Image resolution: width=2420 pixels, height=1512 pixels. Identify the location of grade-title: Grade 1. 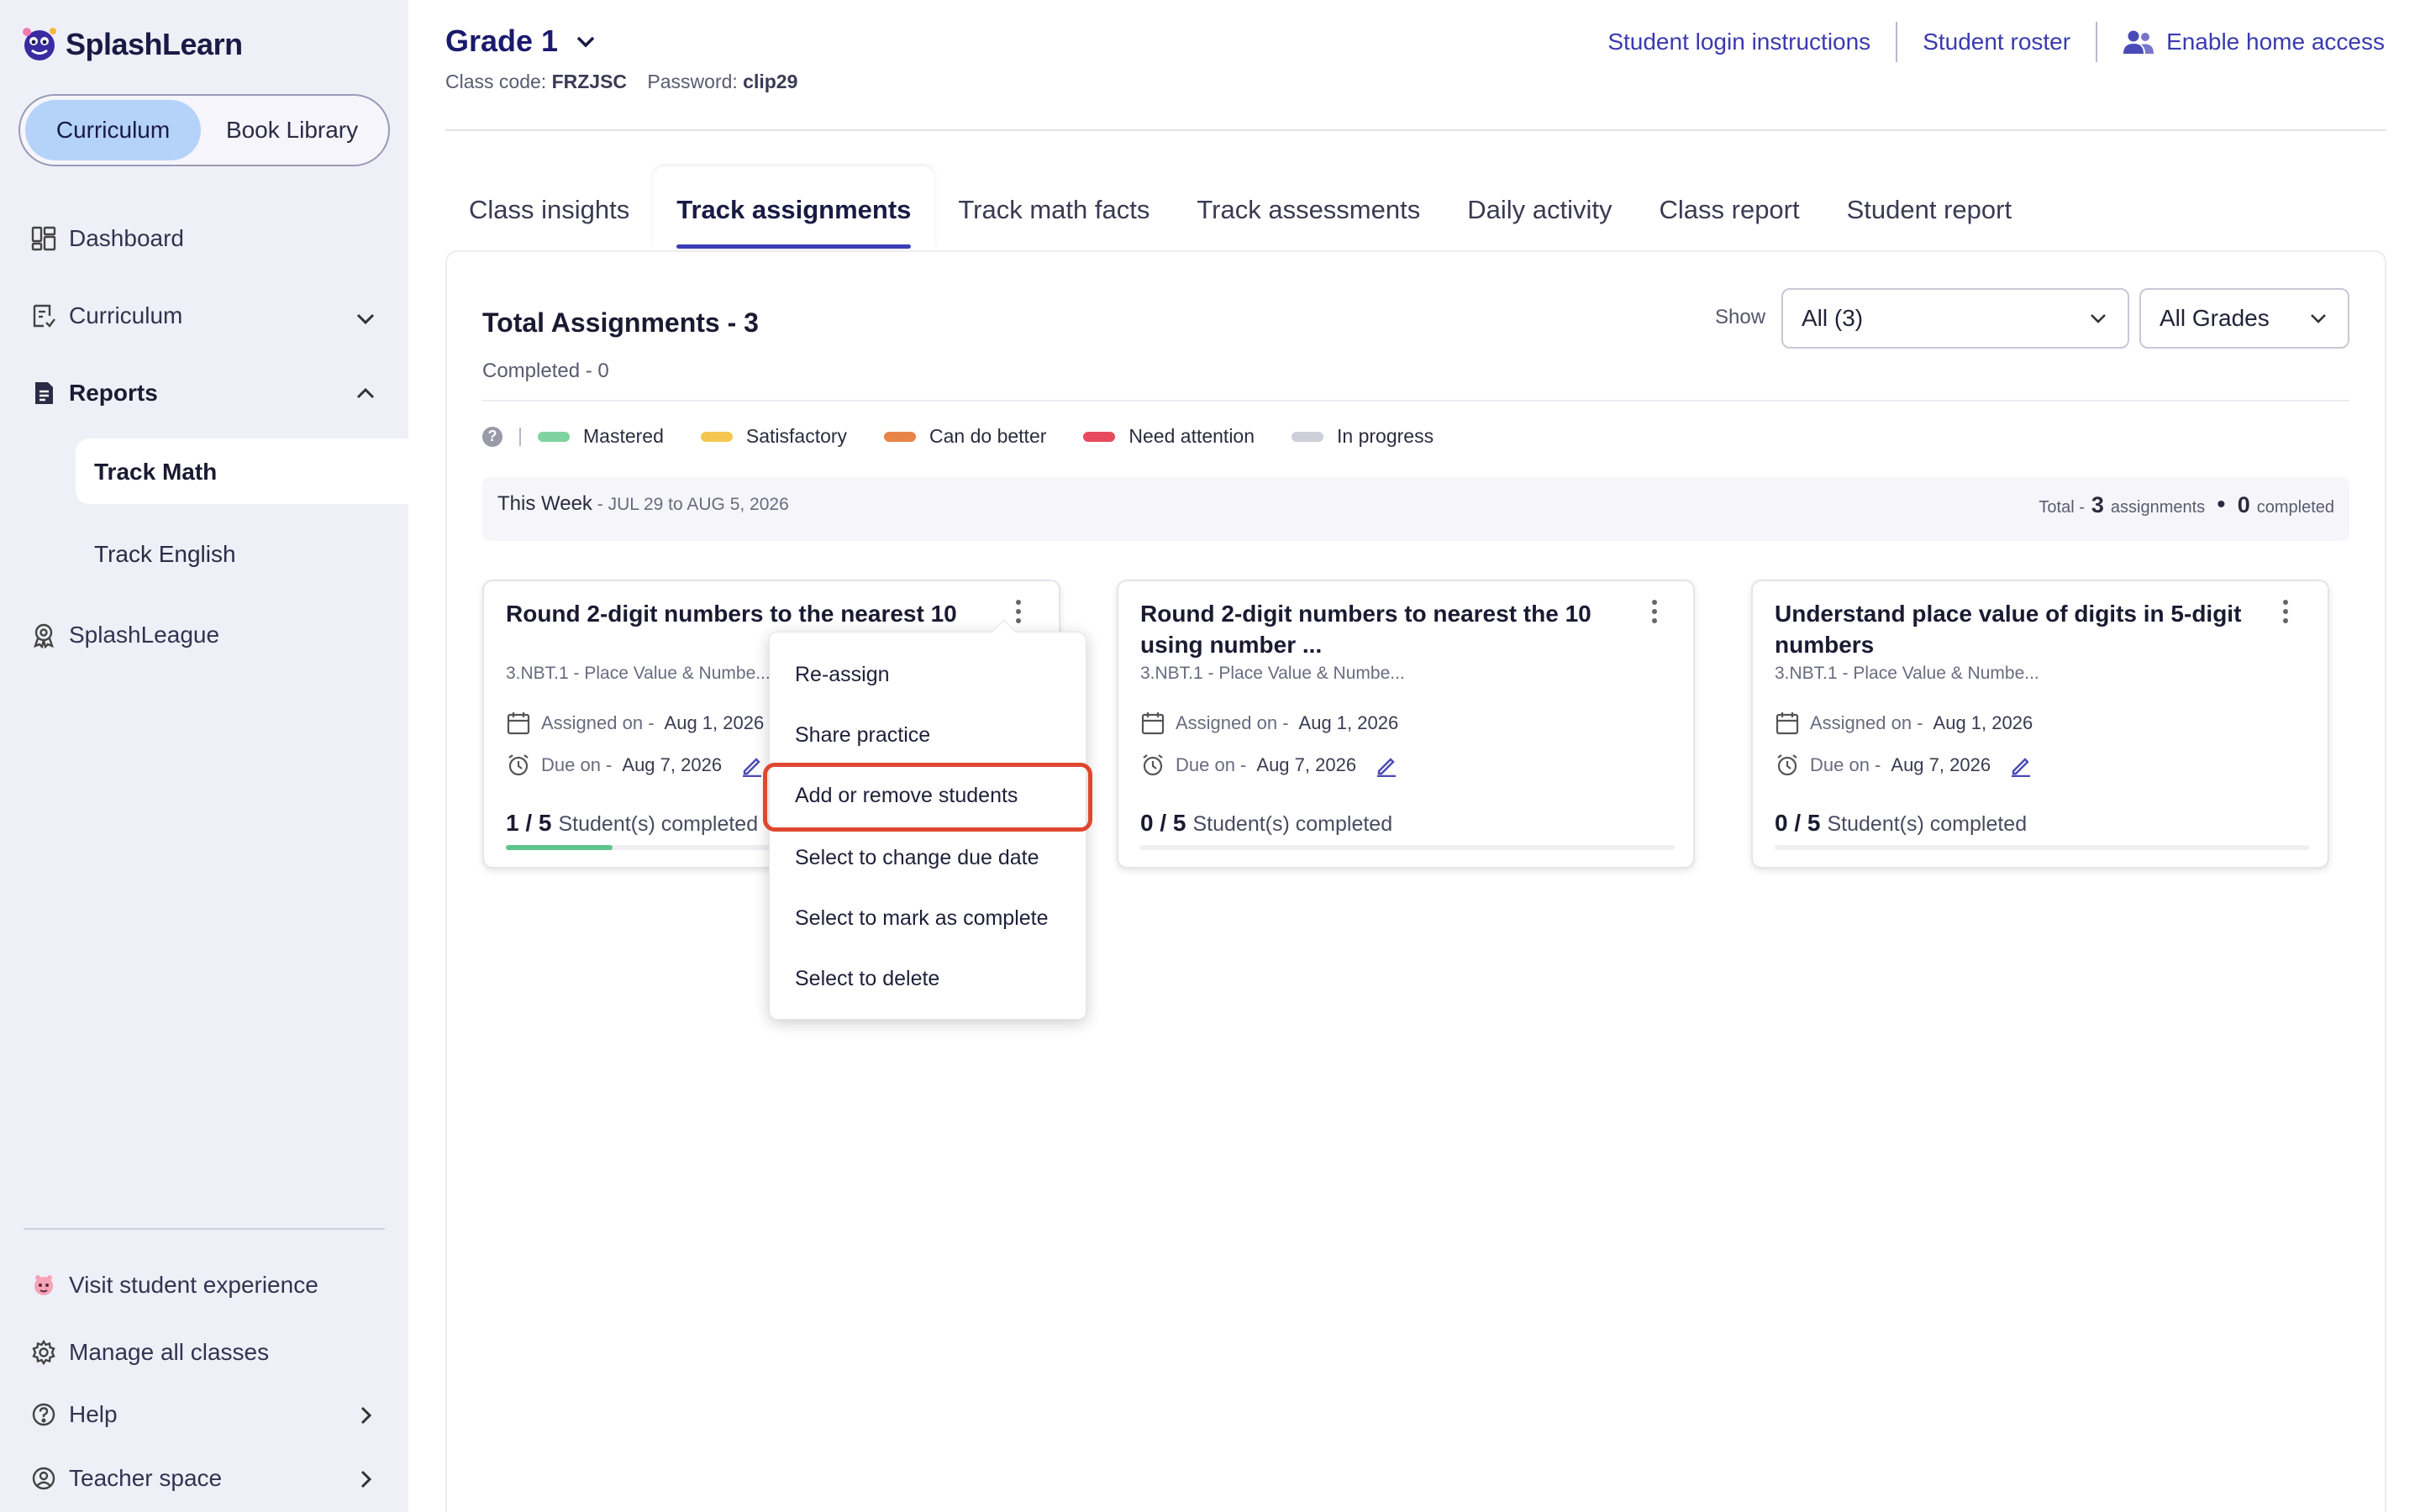
(502, 41).